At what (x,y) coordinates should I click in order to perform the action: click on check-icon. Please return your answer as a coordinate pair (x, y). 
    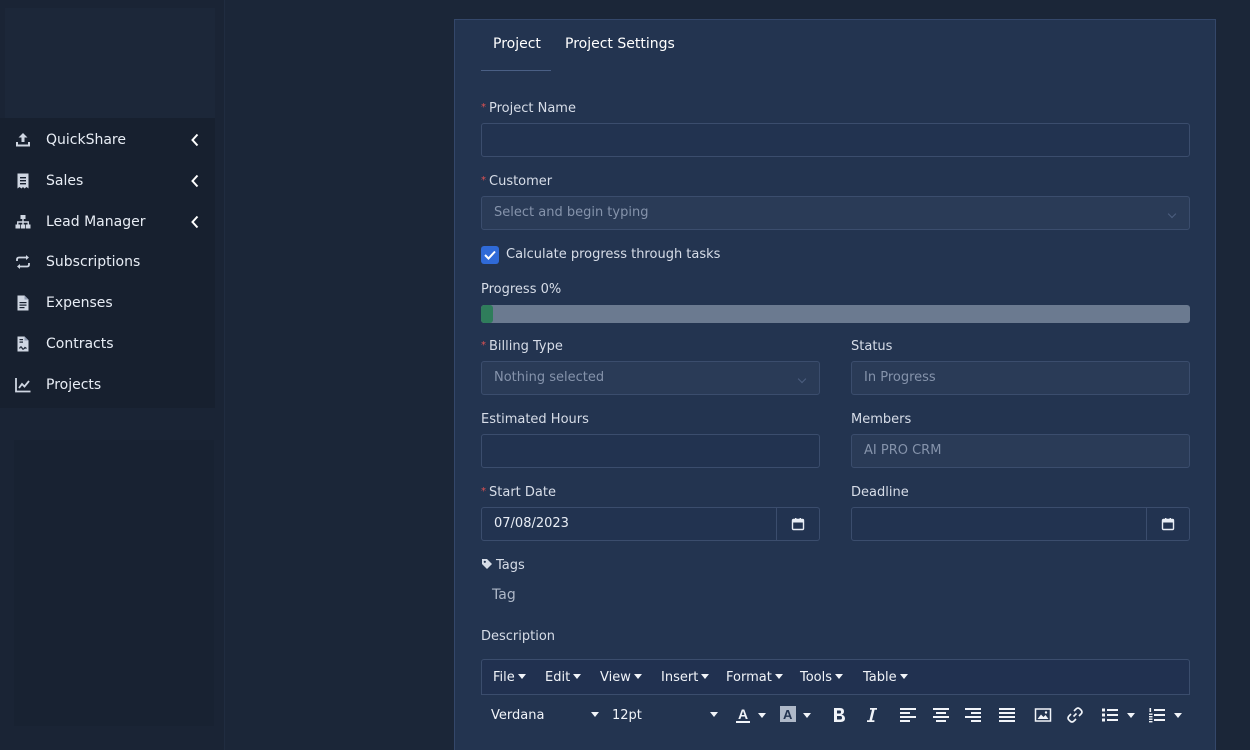
    Looking at the image, I should click on (490, 255).